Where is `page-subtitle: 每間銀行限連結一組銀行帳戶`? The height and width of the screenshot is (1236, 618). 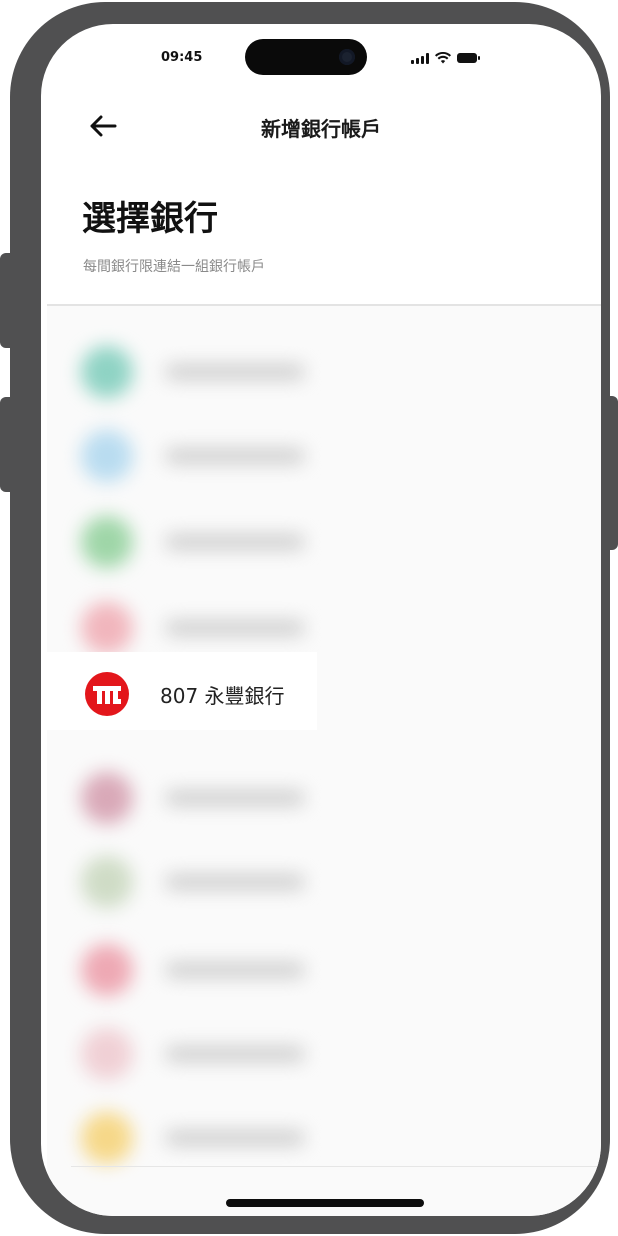
page-subtitle: 每間銀行限連結一組銀行帳戶 is located at coordinates (174, 267).